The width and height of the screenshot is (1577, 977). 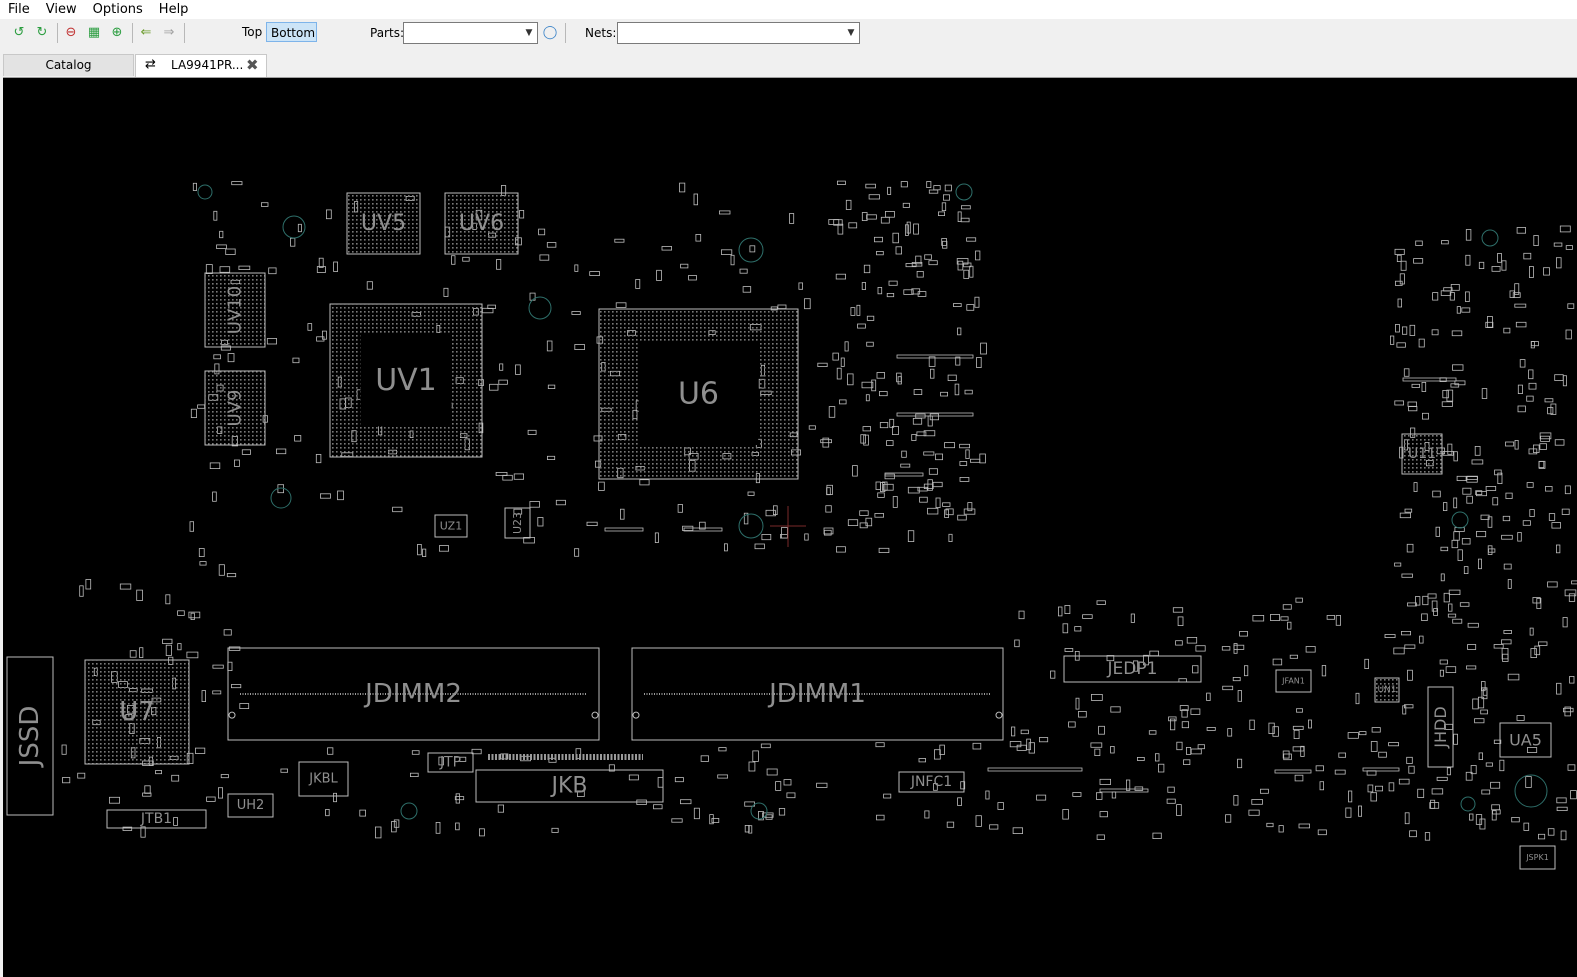 What do you see at coordinates (1460, 520) in the screenshot?
I see `mounting-hole` at bounding box center [1460, 520].